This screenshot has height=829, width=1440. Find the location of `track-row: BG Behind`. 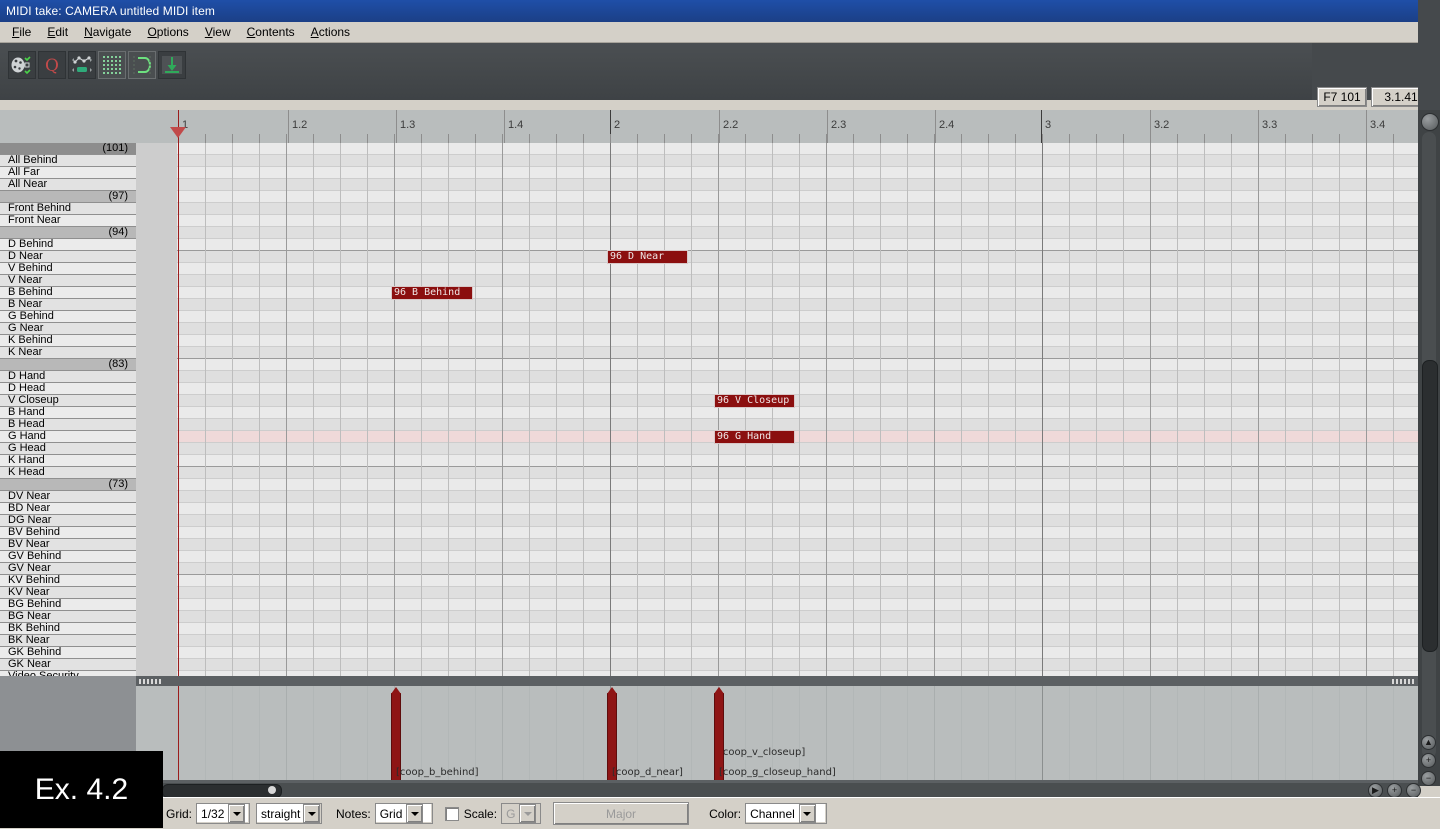

track-row: BG Behind is located at coordinates (68, 605).